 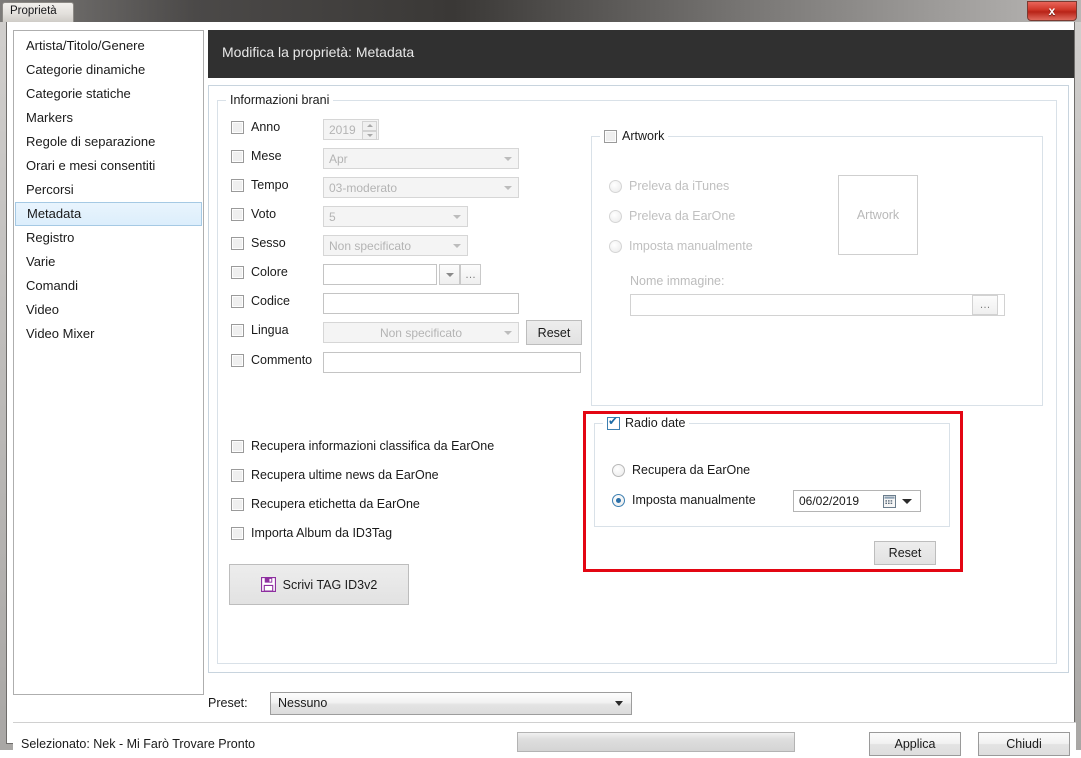 What do you see at coordinates (108, 214) in the screenshot?
I see `sidebar-item-metadata: Metadata` at bounding box center [108, 214].